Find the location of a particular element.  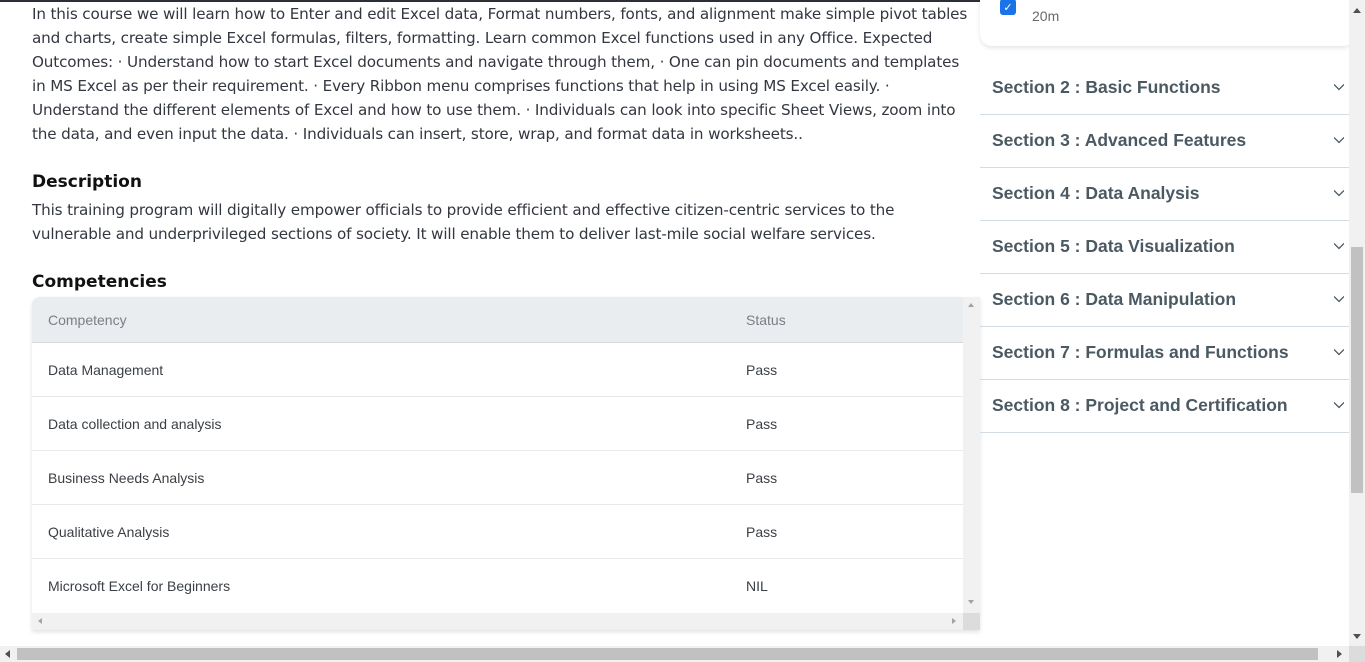

lesson-complete-checkbox: ✓ is located at coordinates (1008, 7).